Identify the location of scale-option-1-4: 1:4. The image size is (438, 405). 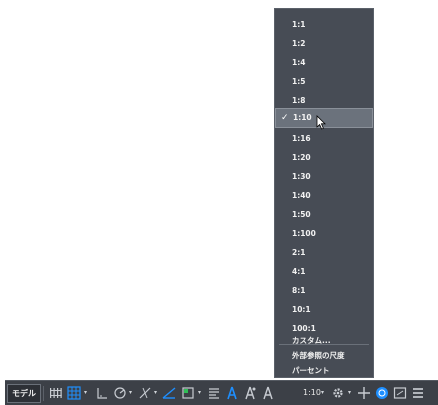
(324, 63).